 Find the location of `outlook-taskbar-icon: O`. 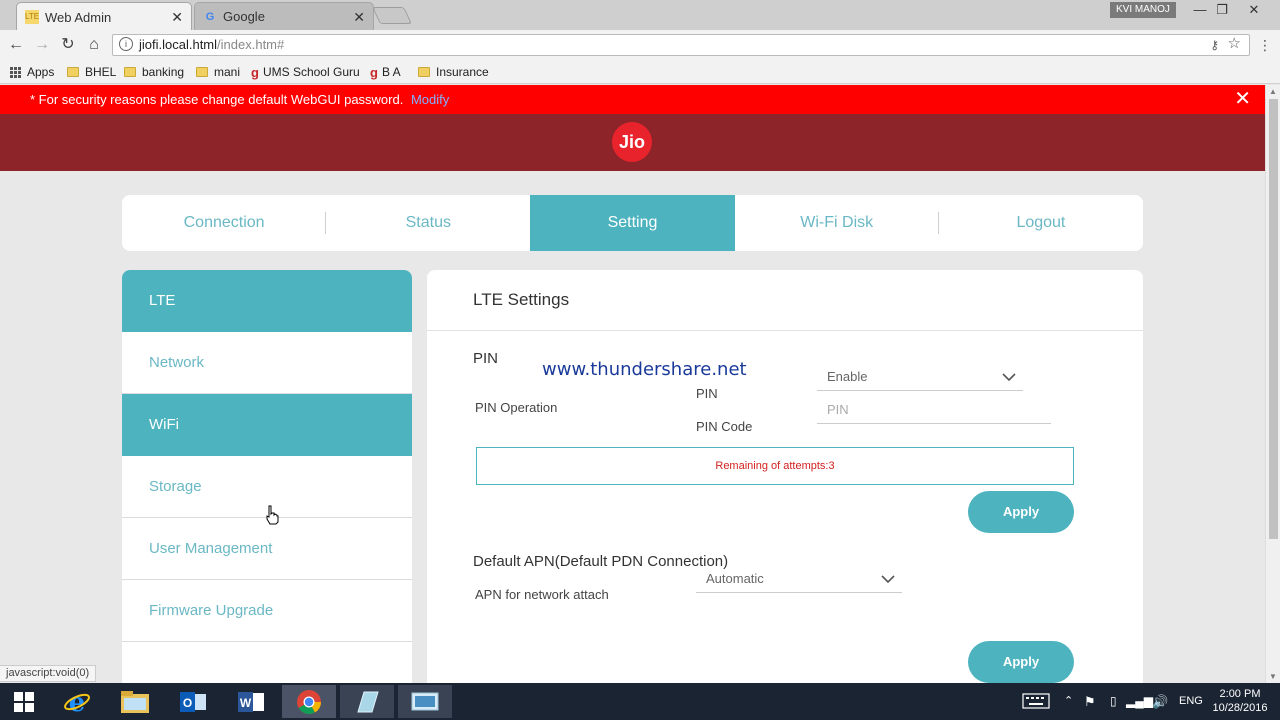

outlook-taskbar-icon: O is located at coordinates (193, 701).